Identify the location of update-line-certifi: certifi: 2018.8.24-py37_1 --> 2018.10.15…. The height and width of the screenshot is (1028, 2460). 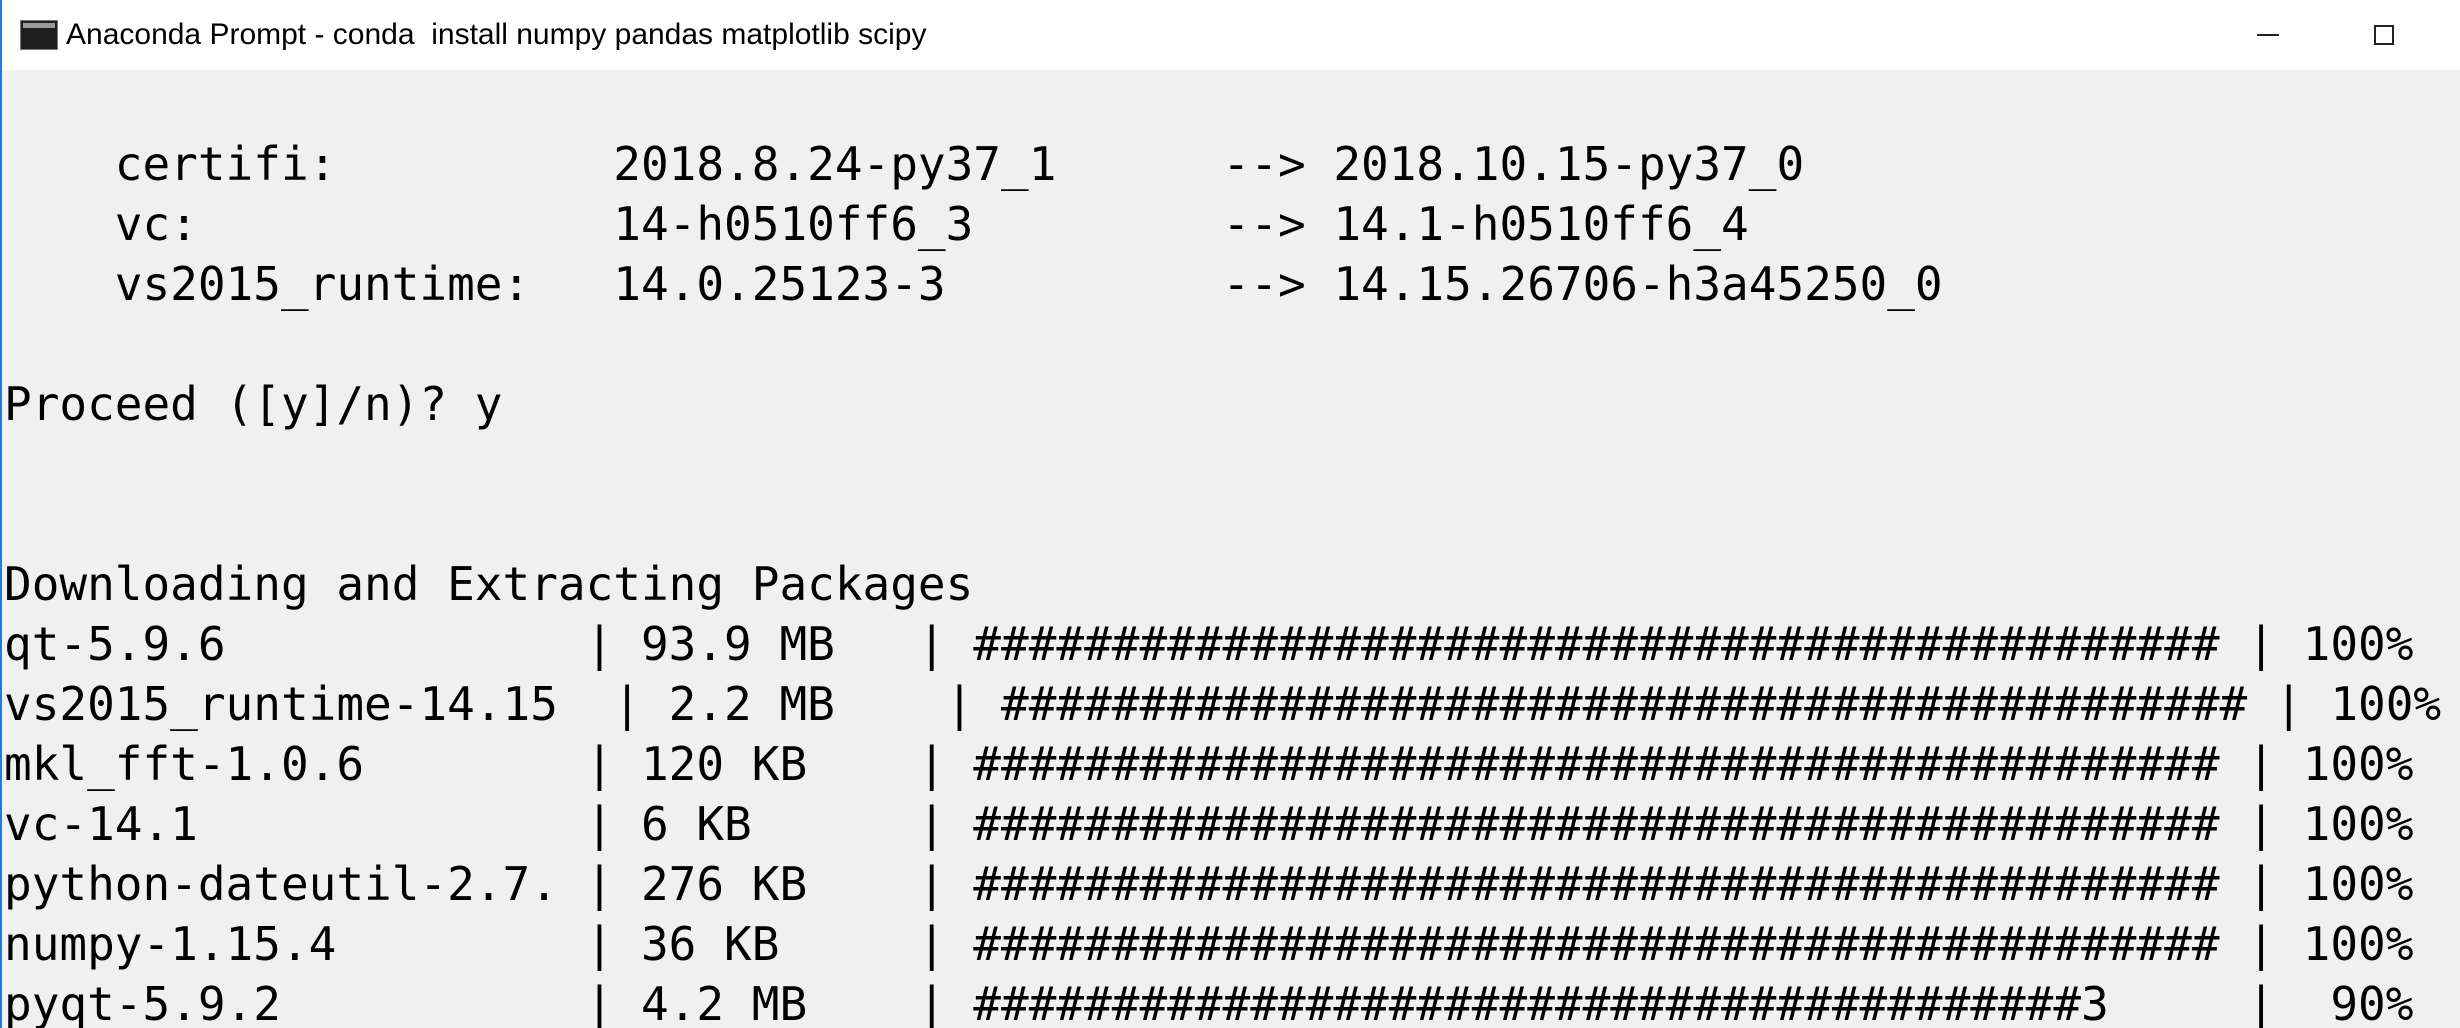
(904, 164).